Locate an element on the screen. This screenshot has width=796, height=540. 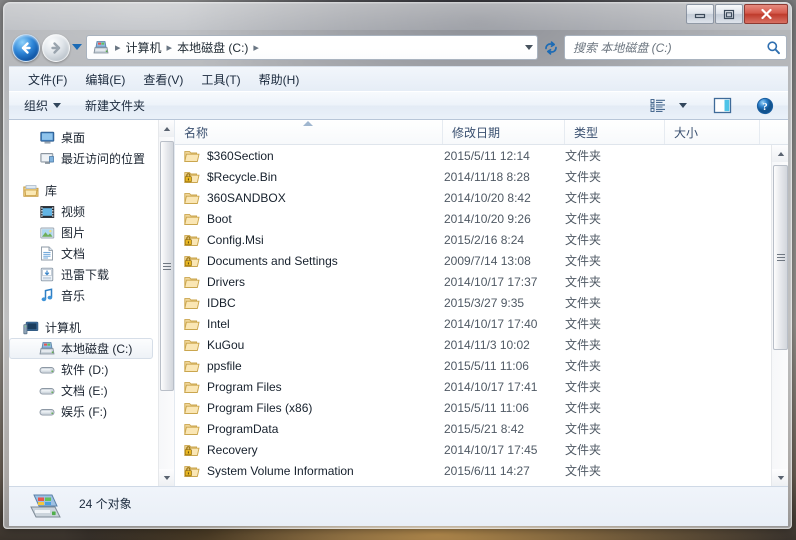
address-dropdown-icon is located at coordinates (529, 47).